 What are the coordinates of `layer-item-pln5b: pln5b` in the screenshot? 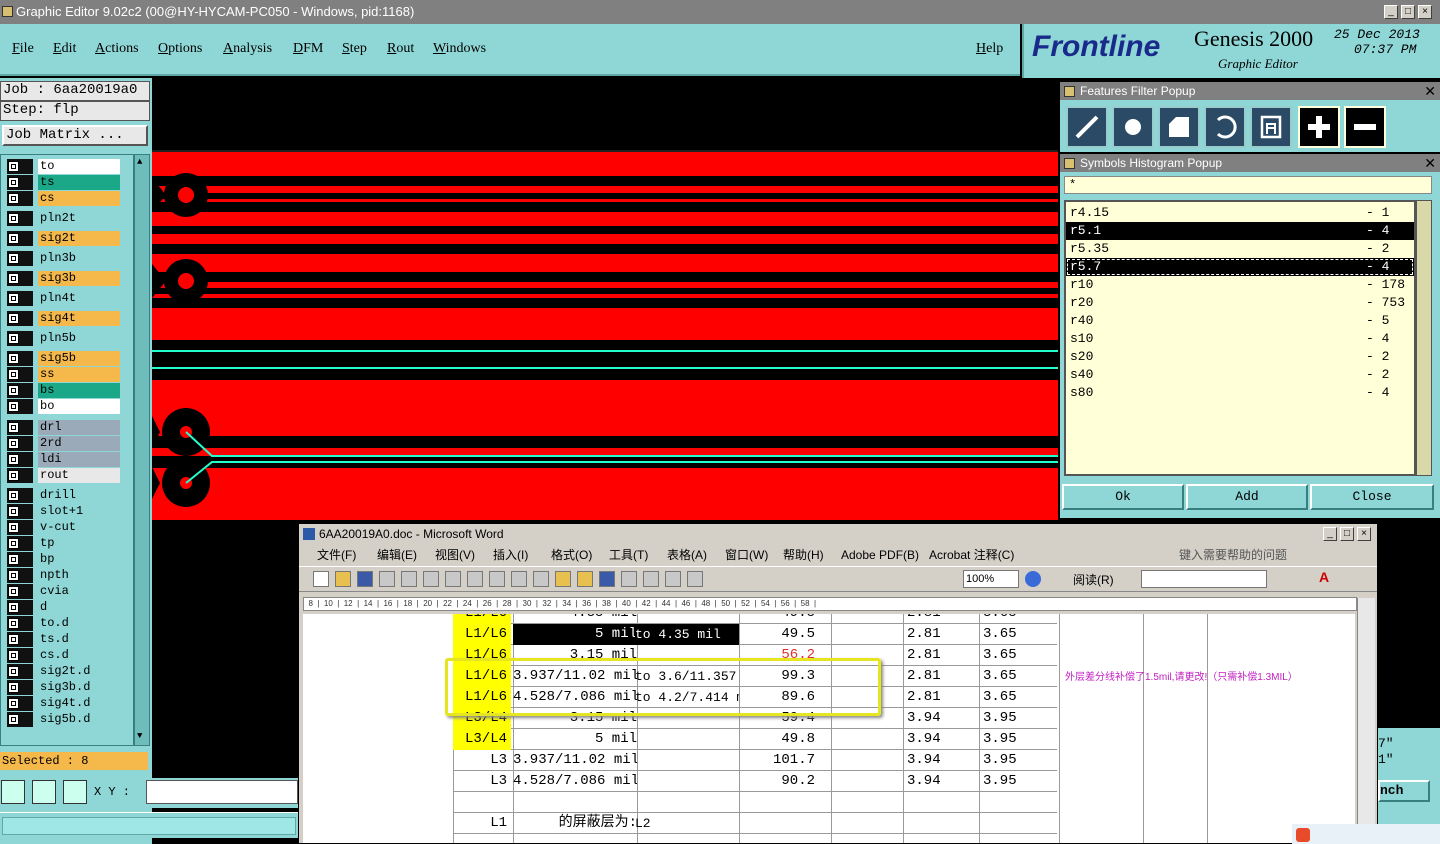 It's located at (62, 338).